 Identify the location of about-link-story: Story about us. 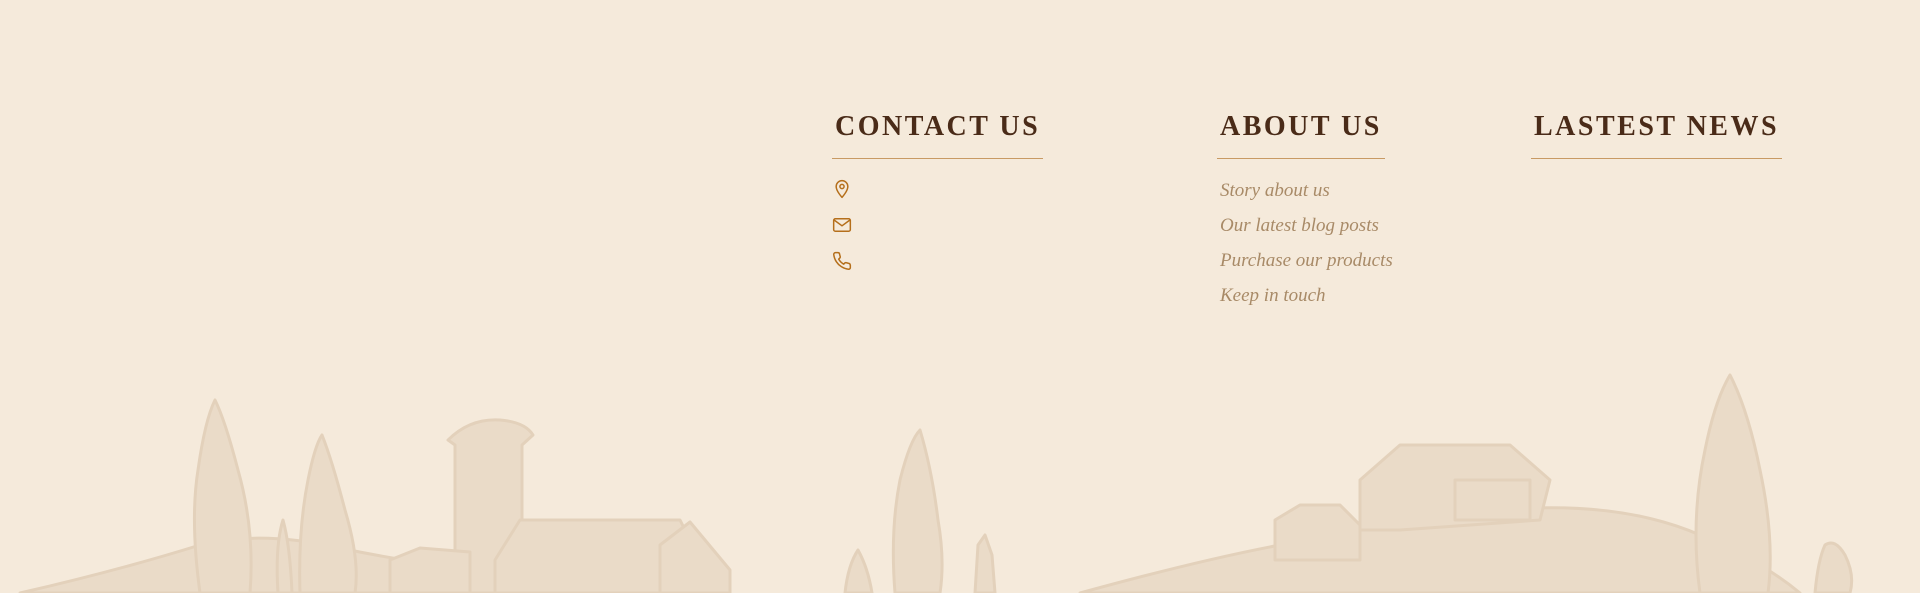
(1275, 190).